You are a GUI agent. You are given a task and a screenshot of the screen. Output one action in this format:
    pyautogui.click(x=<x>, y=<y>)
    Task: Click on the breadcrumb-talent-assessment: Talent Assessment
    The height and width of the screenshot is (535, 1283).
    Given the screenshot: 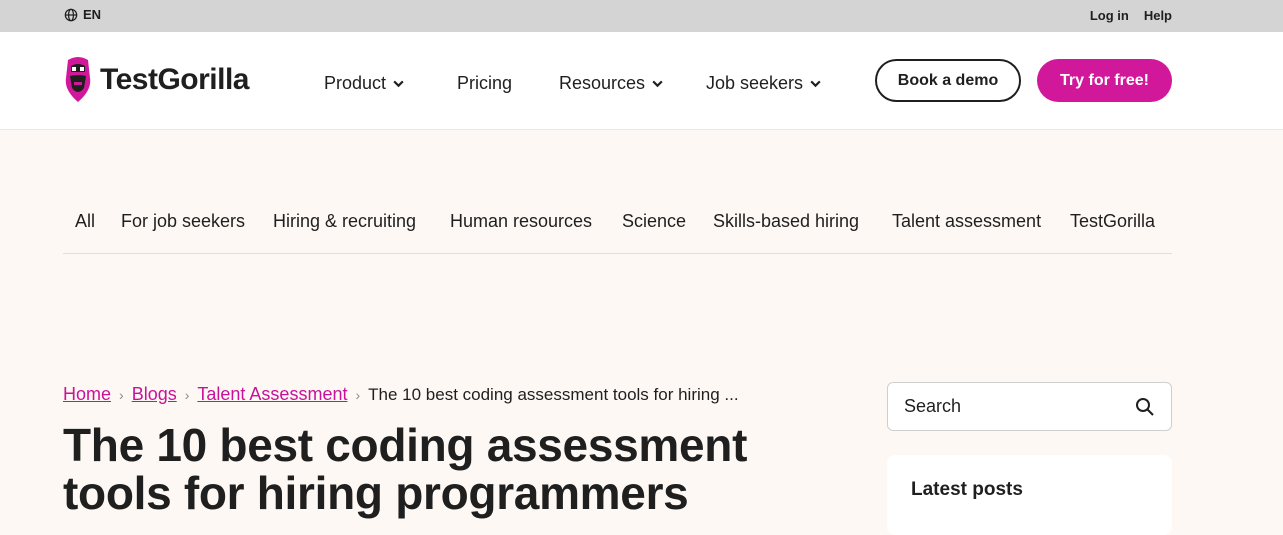 What is the action you would take?
    pyautogui.click(x=272, y=394)
    